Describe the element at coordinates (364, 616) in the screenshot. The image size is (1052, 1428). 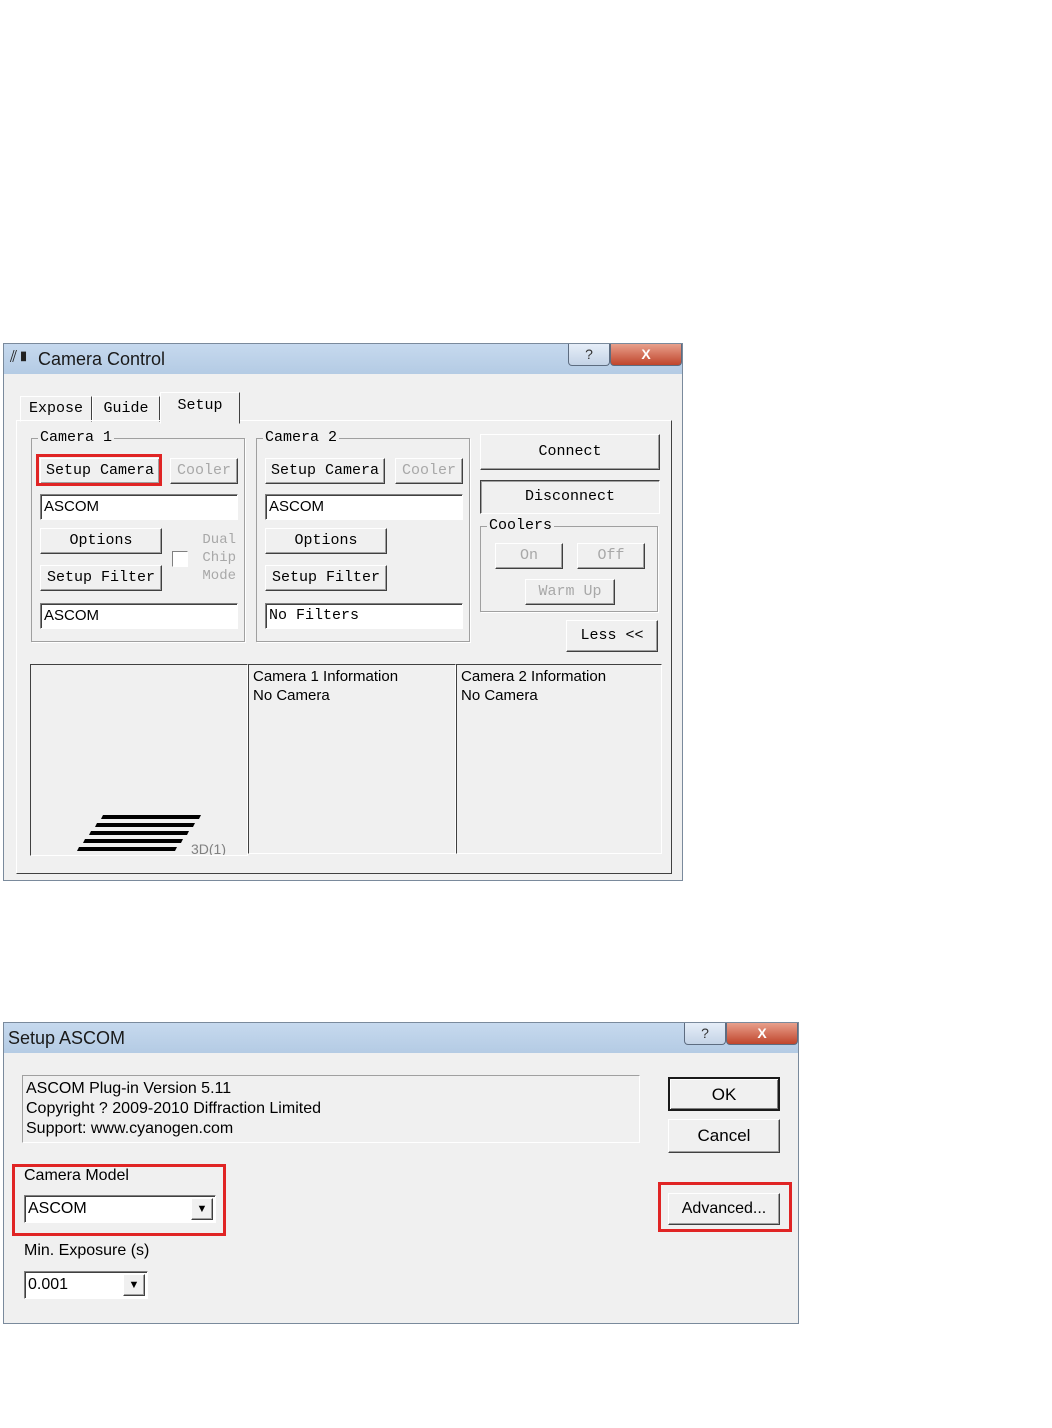
I see `camera2-filter-field: No Filters` at that location.